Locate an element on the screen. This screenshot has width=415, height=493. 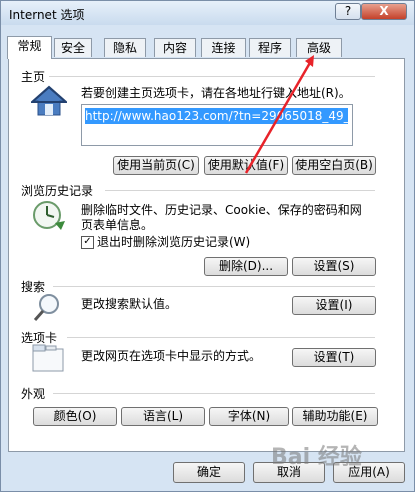
tabs-window-icon is located at coordinates (48, 358).